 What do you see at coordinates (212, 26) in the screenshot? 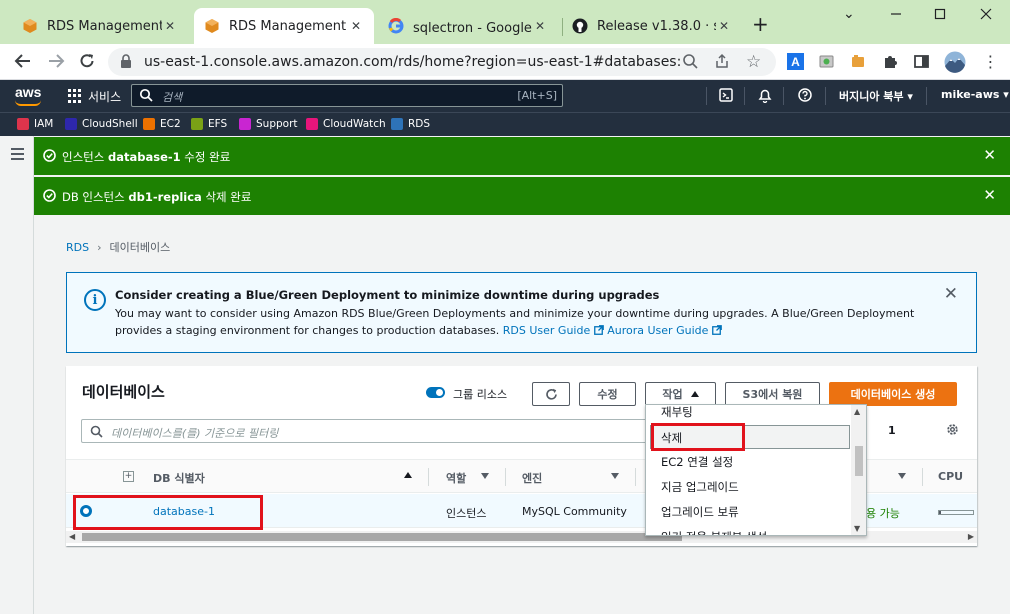
I see `aws-box-icon` at bounding box center [212, 26].